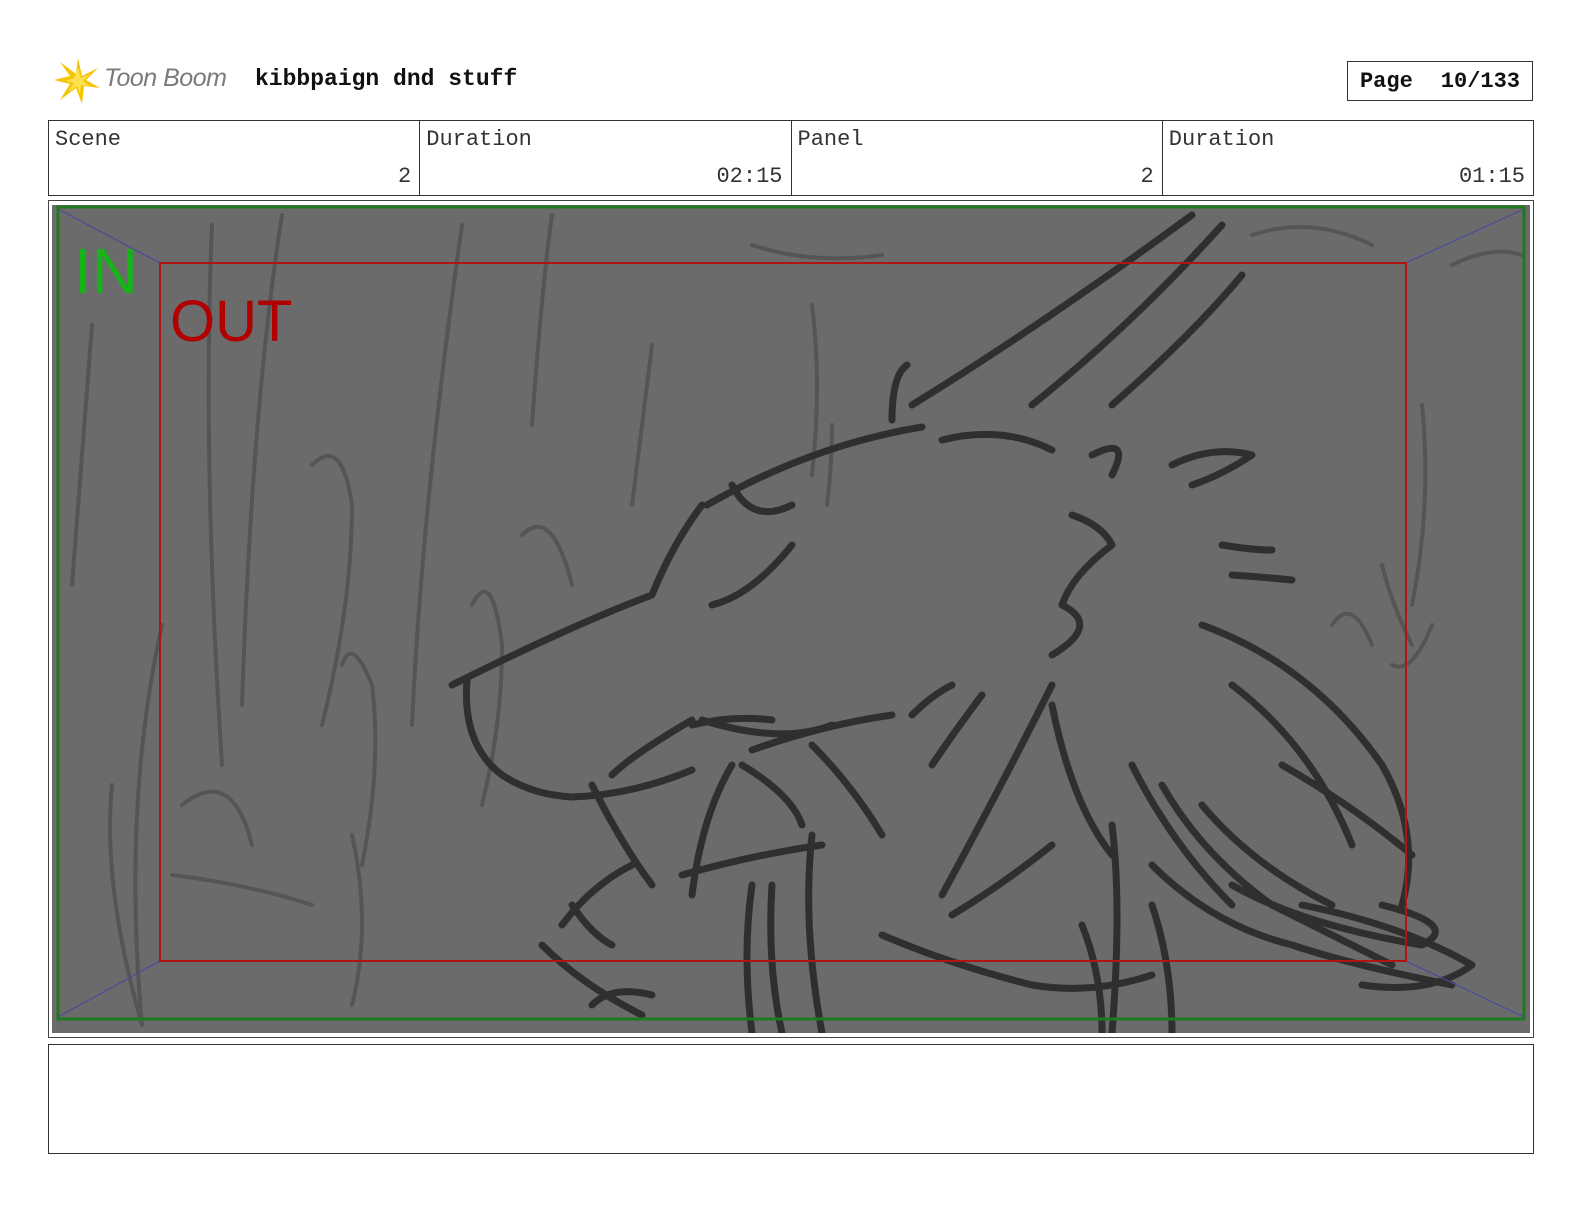 This screenshot has height=1224, width=1584. Describe the element at coordinates (1491, 176) in the screenshot. I see `panel-duration-value: 01:15` at that location.